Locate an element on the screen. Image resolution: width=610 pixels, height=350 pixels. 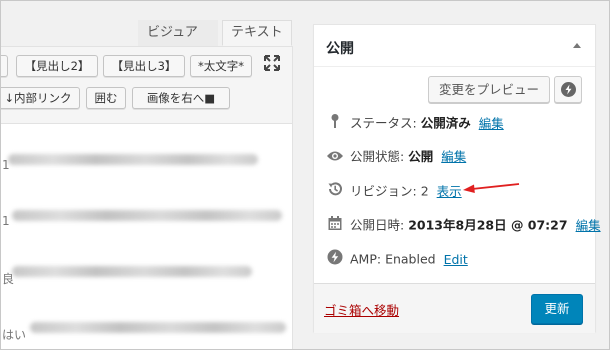
revisions-view-link: 表示 is located at coordinates (449, 191).